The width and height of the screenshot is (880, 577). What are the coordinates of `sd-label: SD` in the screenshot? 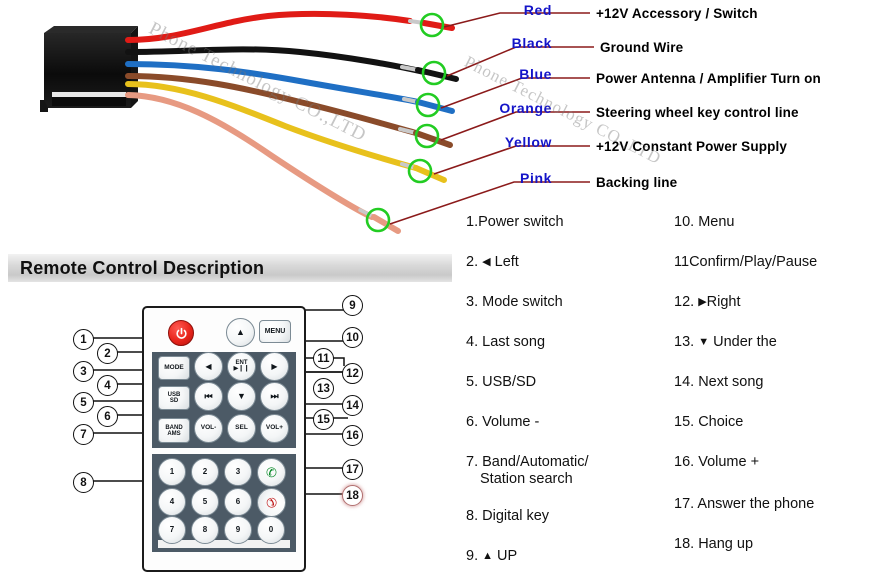 It's located at (174, 401).